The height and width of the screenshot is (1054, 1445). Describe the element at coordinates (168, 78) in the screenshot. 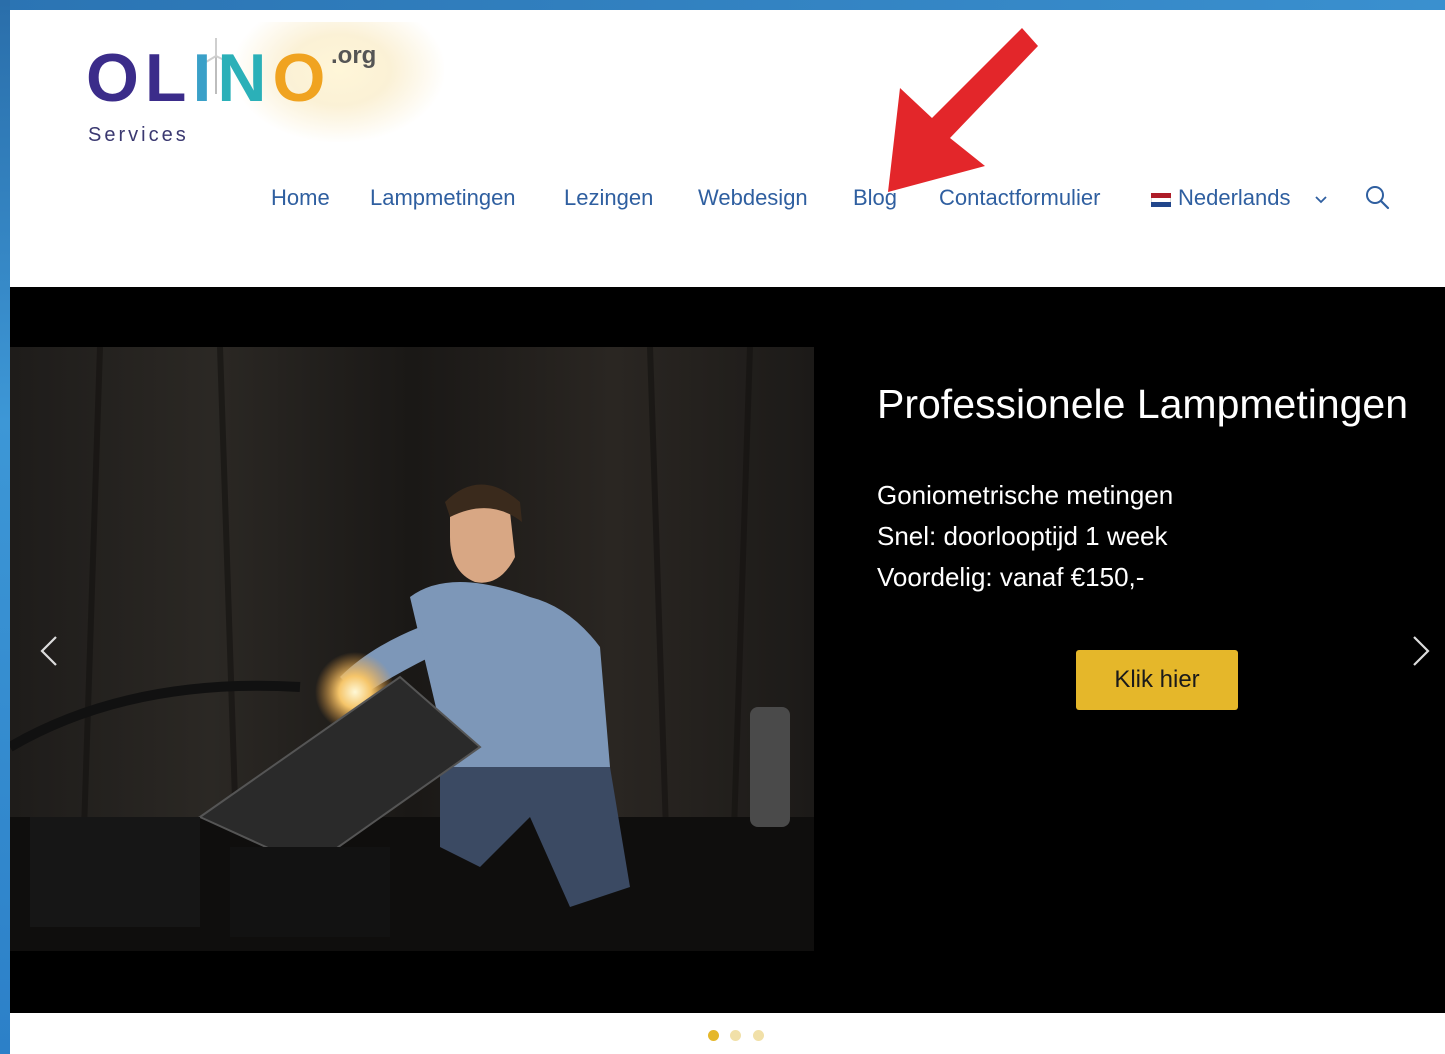

I see `logo-letter-l: L` at that location.